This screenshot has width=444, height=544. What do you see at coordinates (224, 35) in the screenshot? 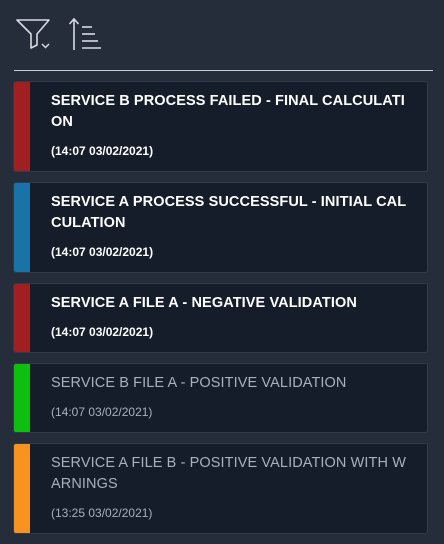
I see `toolbar` at bounding box center [224, 35].